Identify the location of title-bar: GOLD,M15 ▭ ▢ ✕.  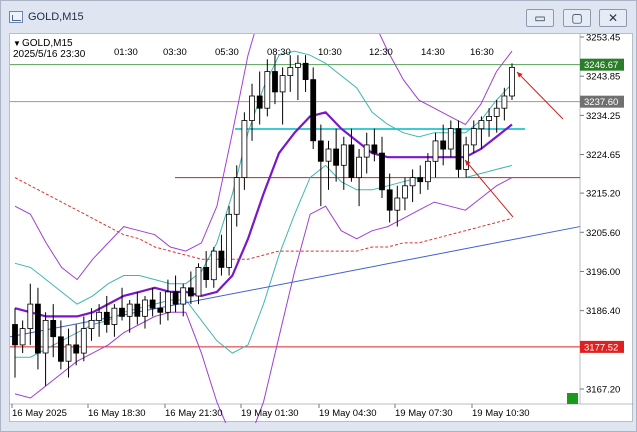
(318, 17).